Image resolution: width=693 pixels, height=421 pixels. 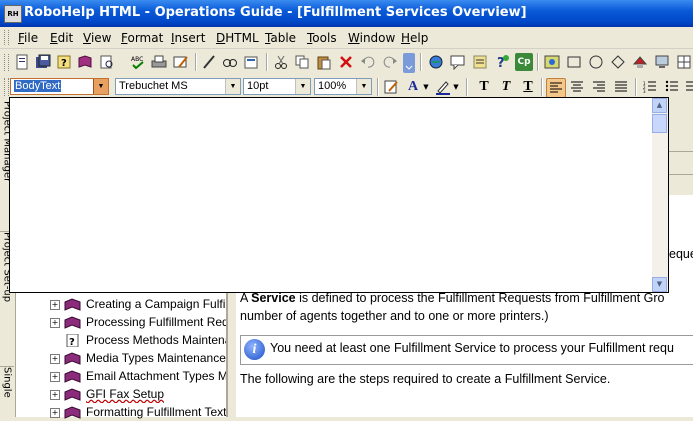 I want to click on justify-icon, so click(x=621, y=87).